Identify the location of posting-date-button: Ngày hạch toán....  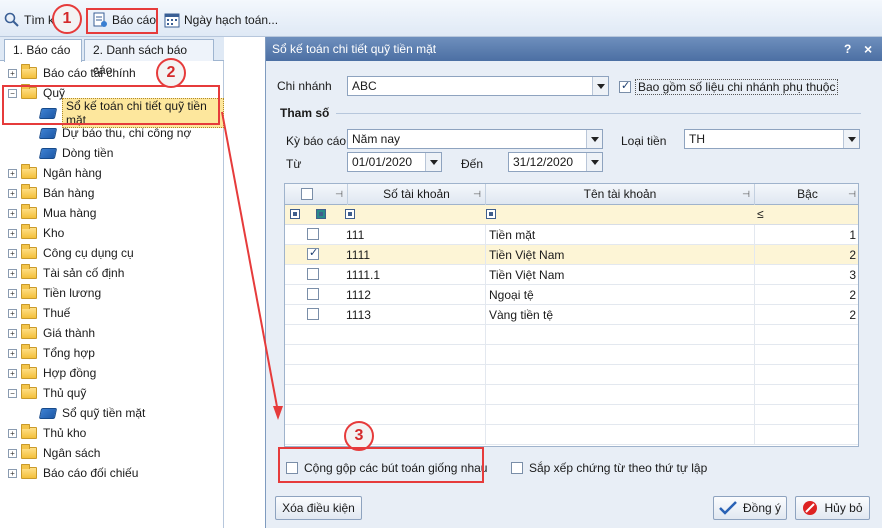
(221, 20).